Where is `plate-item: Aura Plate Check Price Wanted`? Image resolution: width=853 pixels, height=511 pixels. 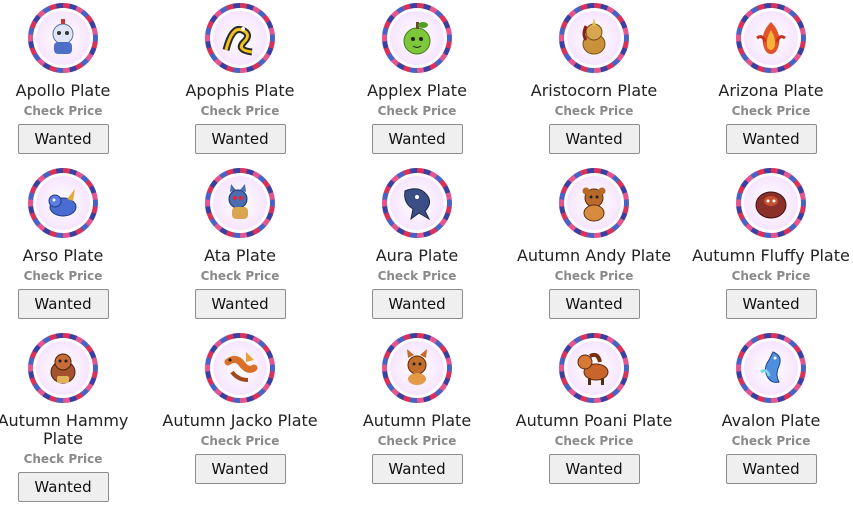
plate-item: Aura Plate Check Price Wanted is located at coordinates (417, 242).